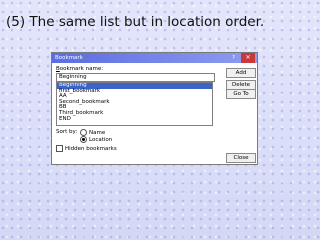  What do you see at coordinates (59, 148) in the screenshot?
I see `checkbox-icon` at bounding box center [59, 148].